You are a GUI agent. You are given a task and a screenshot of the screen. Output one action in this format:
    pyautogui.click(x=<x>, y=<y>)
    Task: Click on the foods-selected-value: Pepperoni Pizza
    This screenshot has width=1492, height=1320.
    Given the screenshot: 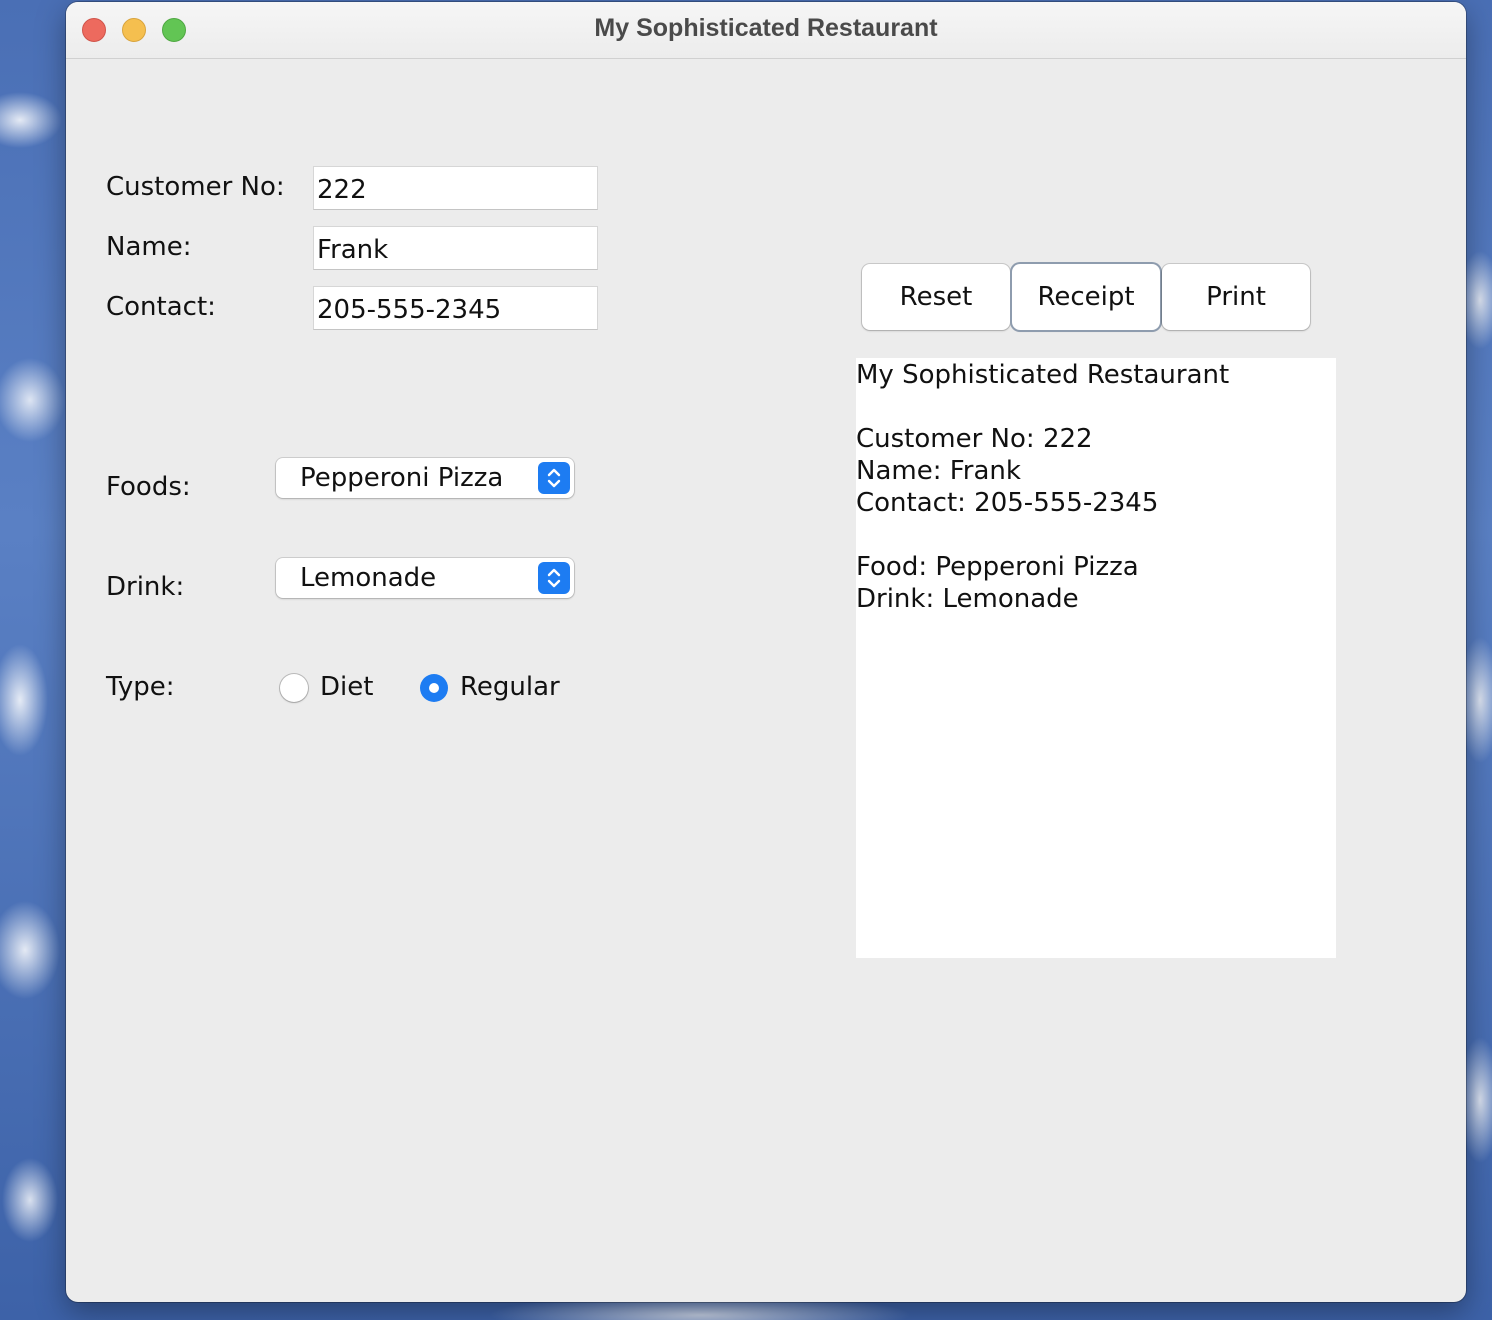 What is the action you would take?
    pyautogui.click(x=402, y=478)
    